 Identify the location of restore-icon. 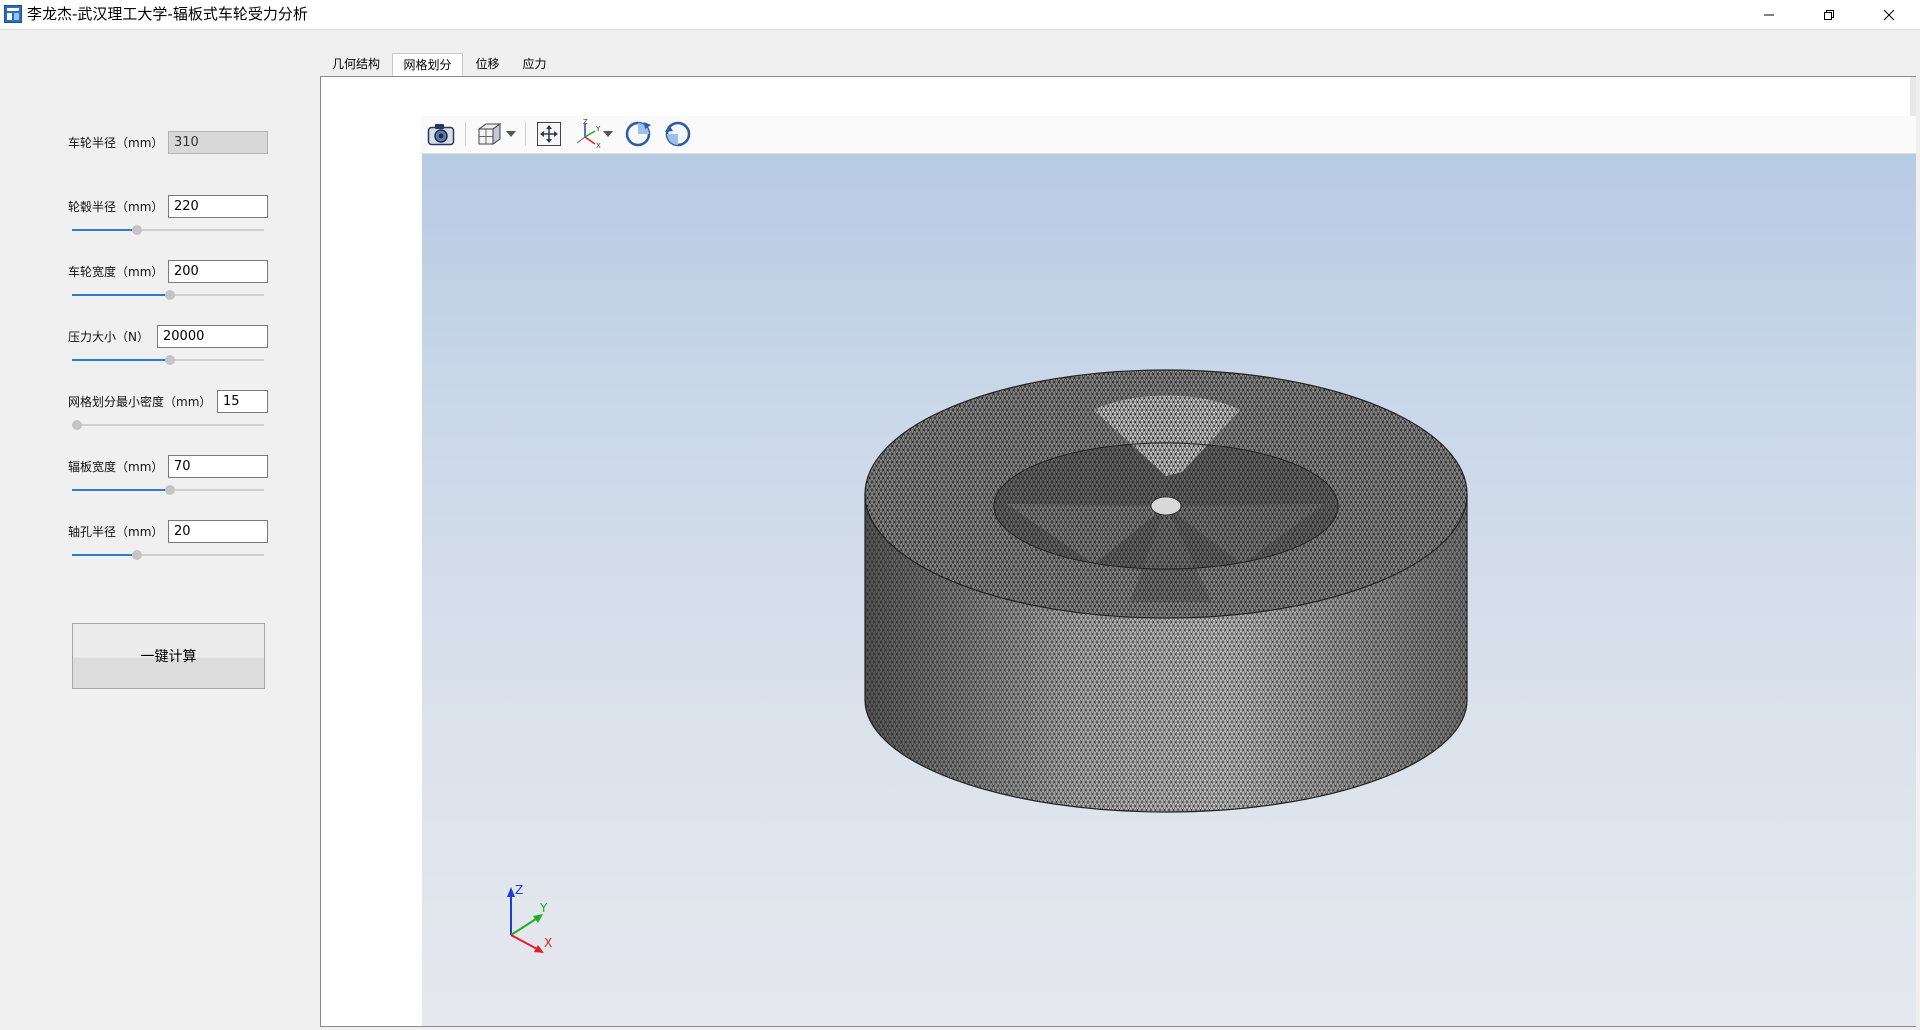
(1829, 14).